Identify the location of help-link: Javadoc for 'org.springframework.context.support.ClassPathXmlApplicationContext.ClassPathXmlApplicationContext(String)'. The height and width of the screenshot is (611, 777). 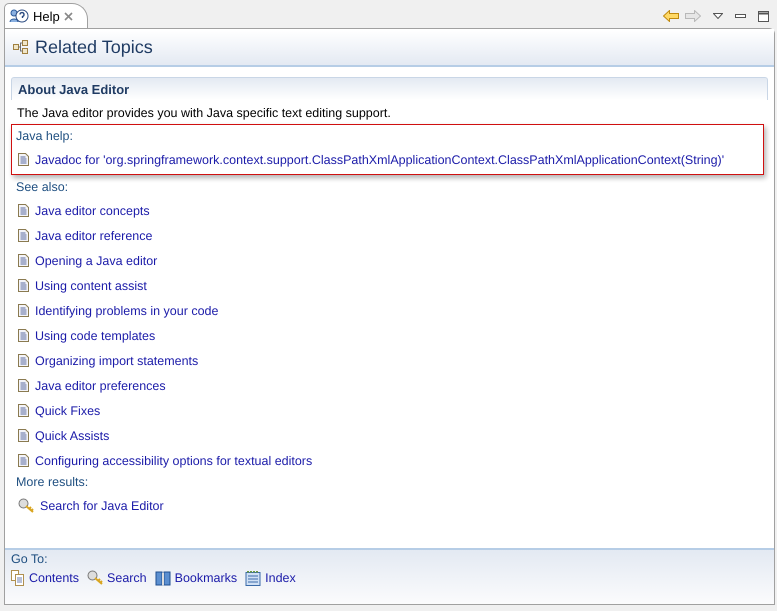
(379, 159).